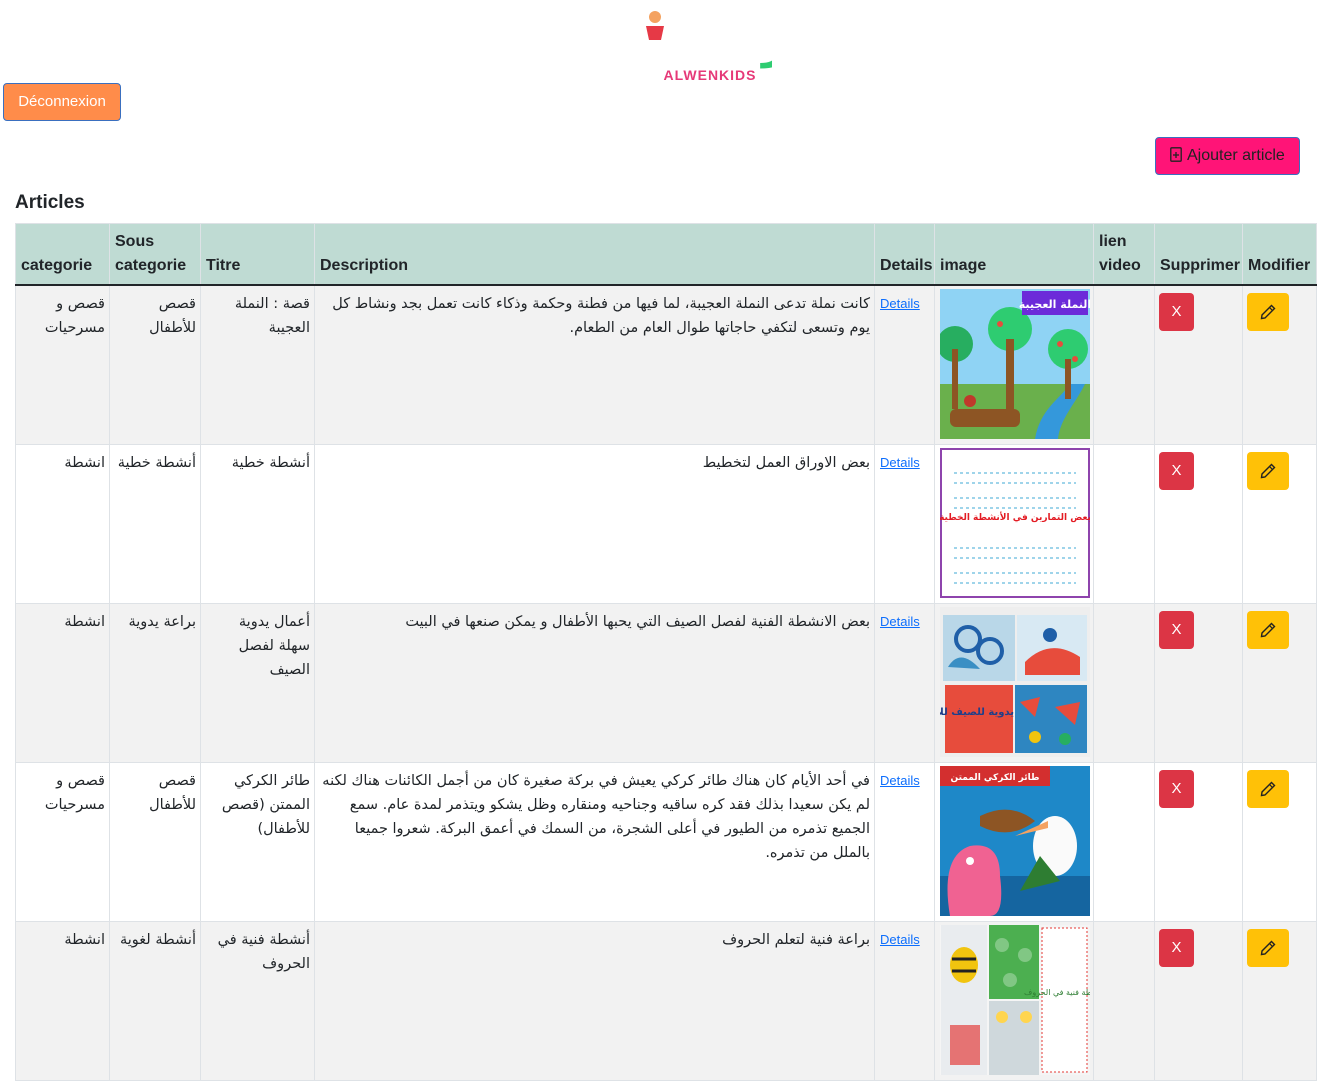 This screenshot has height=1081, width=1334. Describe the element at coordinates (62, 102) in the screenshot. I see `logout-button: Déconnexion` at that location.